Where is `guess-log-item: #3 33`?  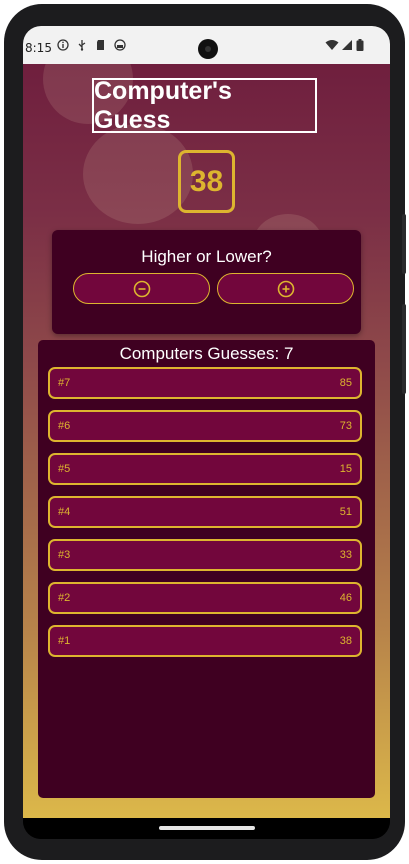
guess-log-item: #3 33 is located at coordinates (205, 555).